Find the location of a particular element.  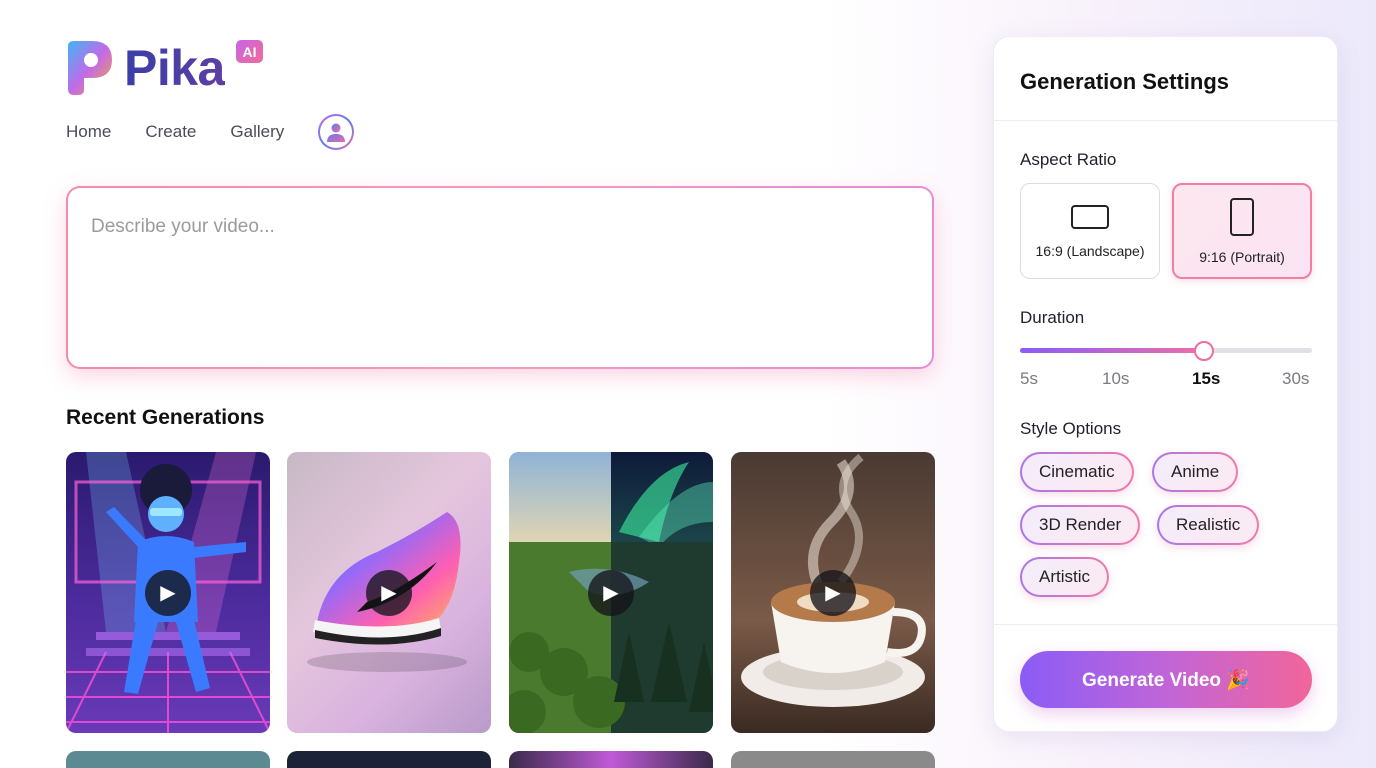

aspect-portrait-button: 9:16 (Portrait) is located at coordinates (1242, 231).